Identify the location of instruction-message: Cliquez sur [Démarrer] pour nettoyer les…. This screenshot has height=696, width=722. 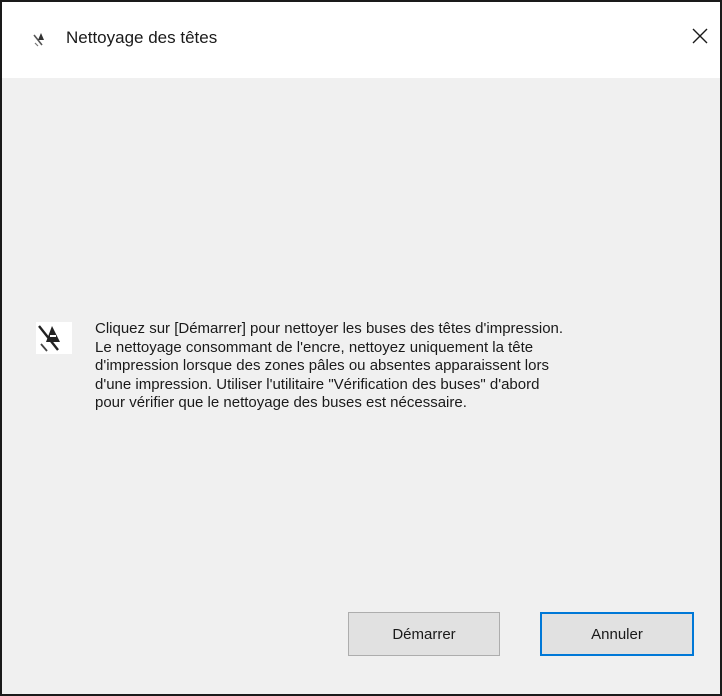
(395, 366).